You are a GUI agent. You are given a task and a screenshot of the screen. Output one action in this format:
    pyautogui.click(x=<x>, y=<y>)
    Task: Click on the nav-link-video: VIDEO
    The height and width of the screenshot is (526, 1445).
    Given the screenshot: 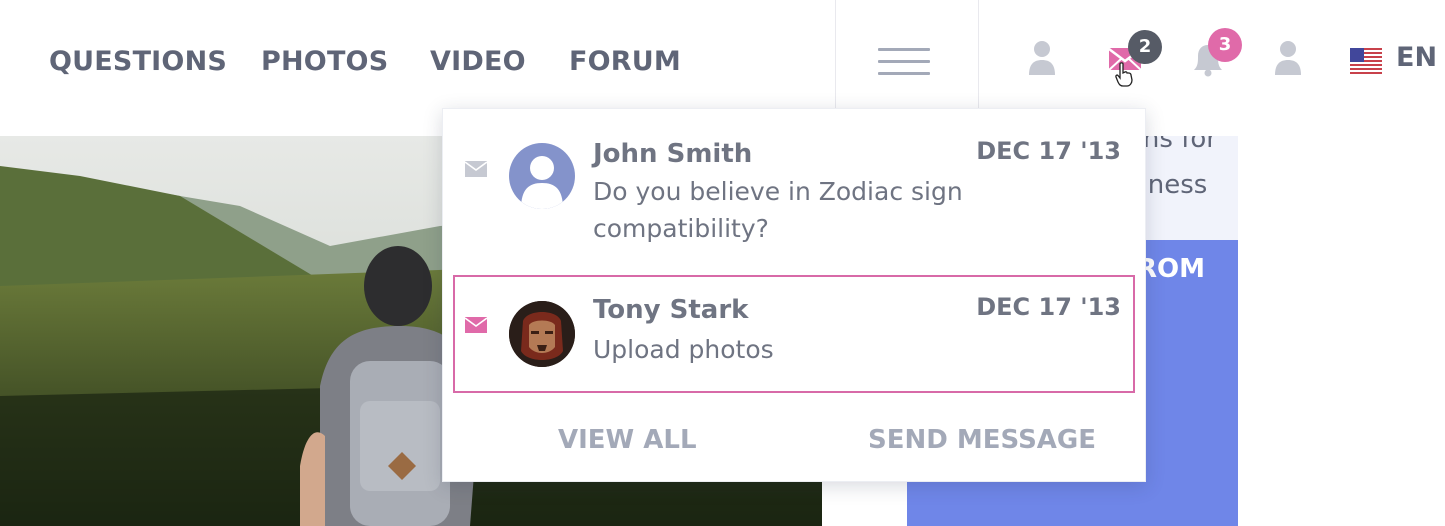 What is the action you would take?
    pyautogui.click(x=478, y=62)
    